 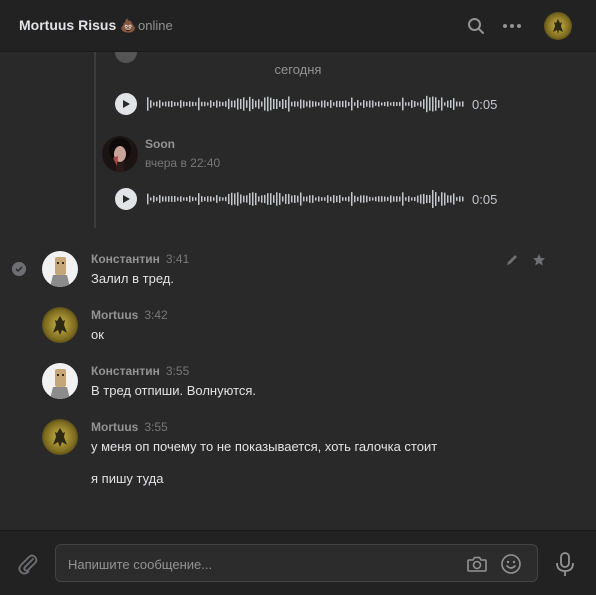 I want to click on chat-title: Mortuus Risus 💩, so click(x=77, y=25).